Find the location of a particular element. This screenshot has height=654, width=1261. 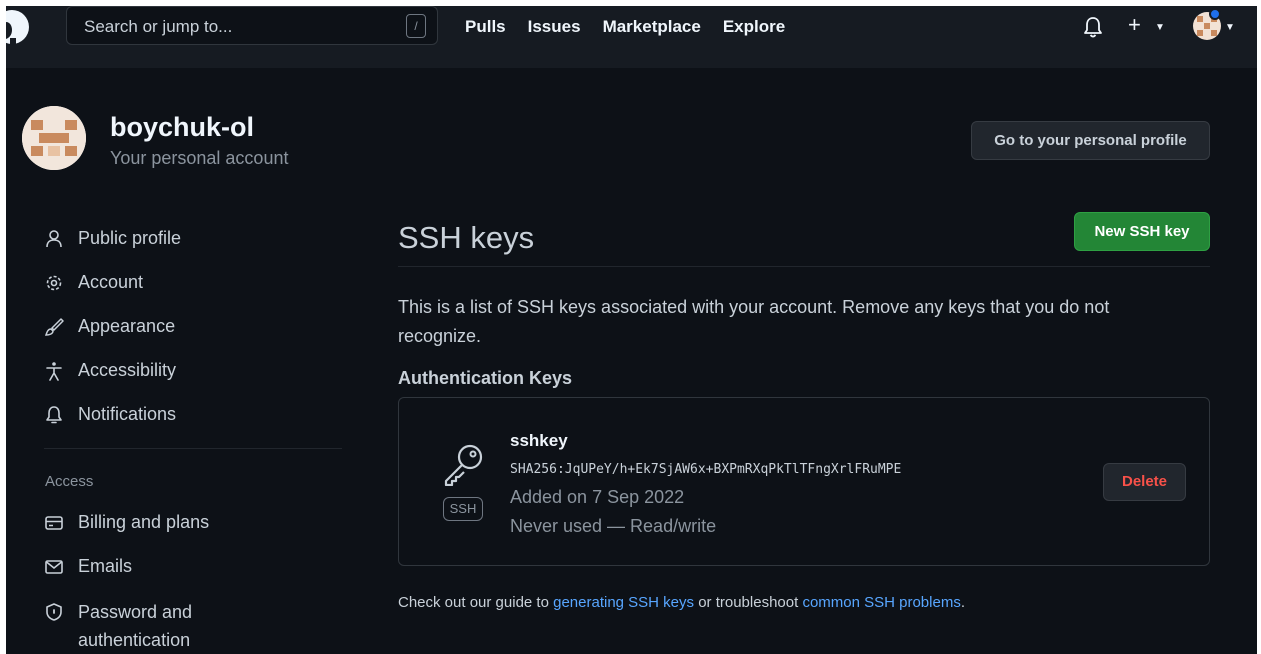

github-logo-icon is located at coordinates (20, 27).